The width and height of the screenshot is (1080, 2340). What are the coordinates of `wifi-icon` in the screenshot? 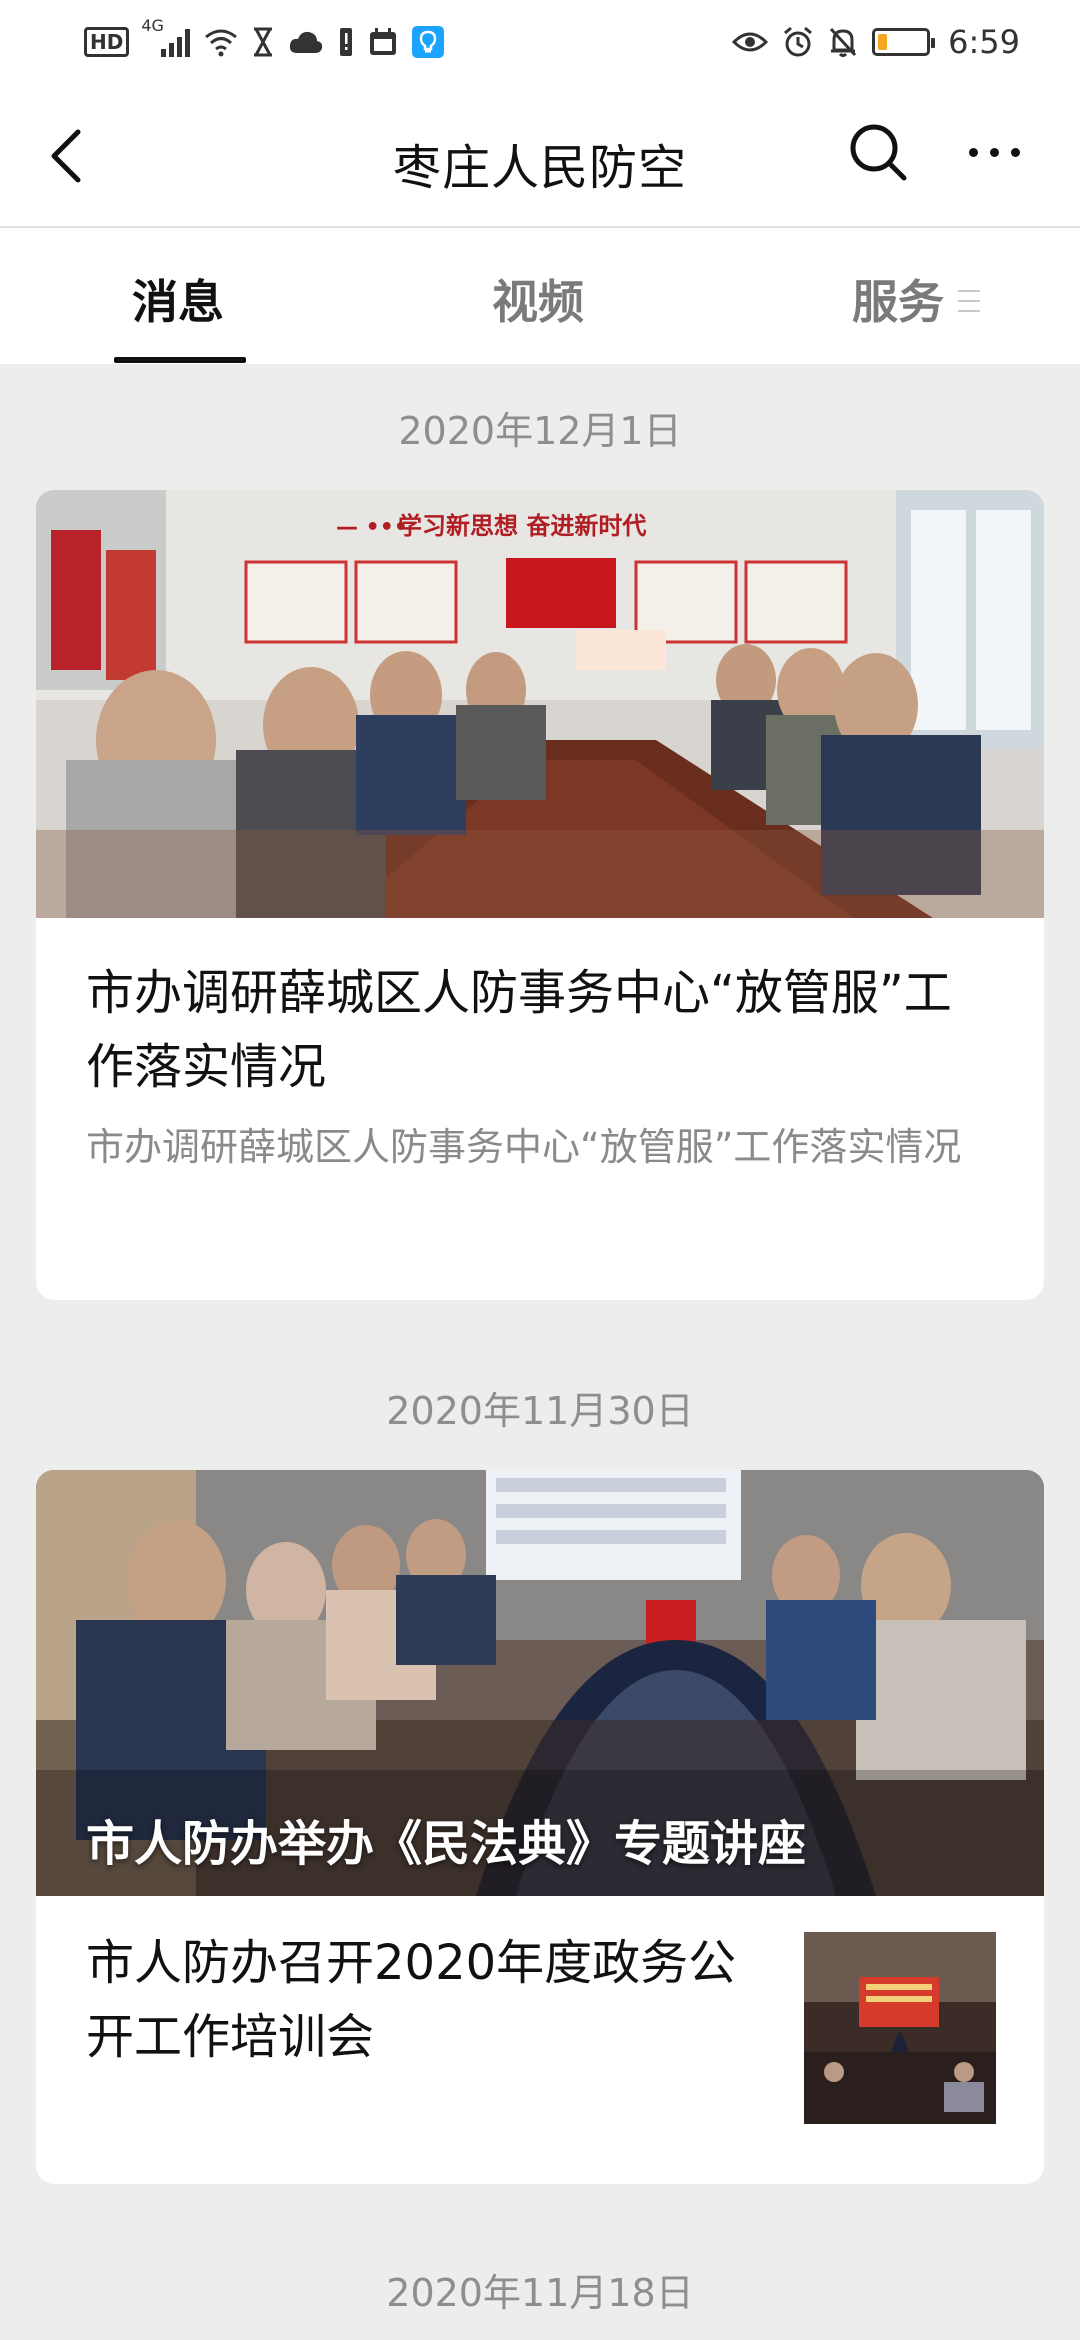 It's located at (221, 42).